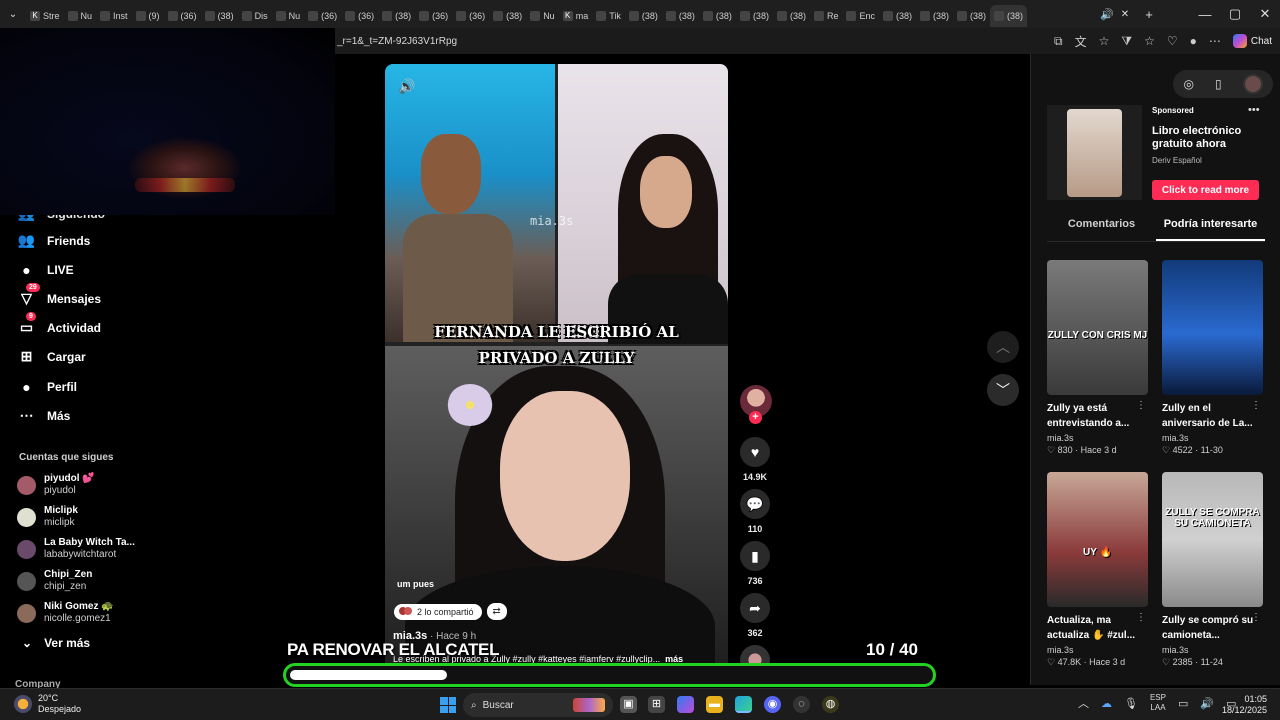 This screenshot has height=720, width=1280. Describe the element at coordinates (397, 41) in the screenshot. I see `url-text: _r=1&_t=ZM-92J63V1rRpg` at that location.